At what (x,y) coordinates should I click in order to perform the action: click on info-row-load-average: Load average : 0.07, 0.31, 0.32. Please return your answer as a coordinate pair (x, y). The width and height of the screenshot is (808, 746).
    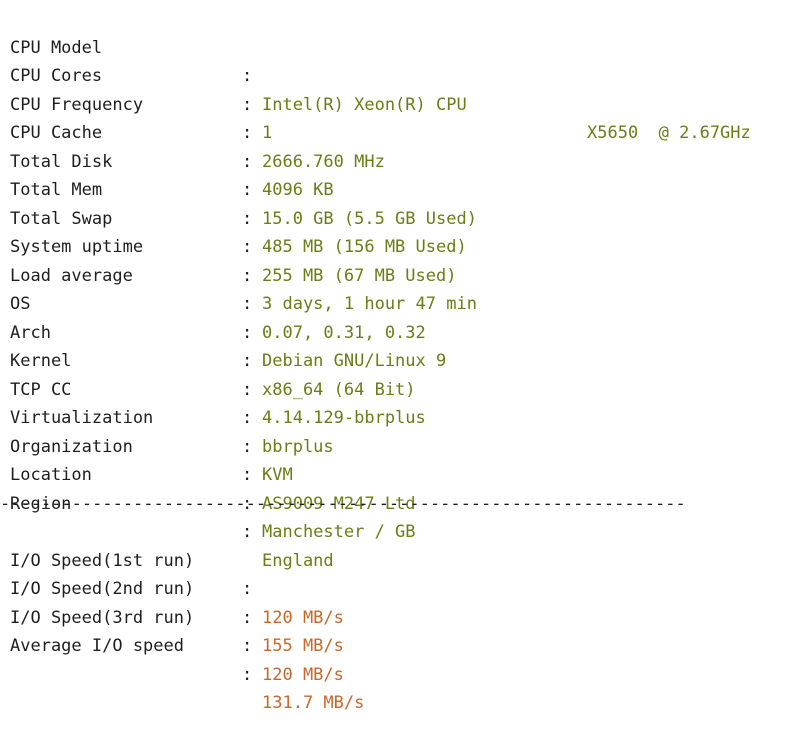
    Looking at the image, I should click on (405, 288).